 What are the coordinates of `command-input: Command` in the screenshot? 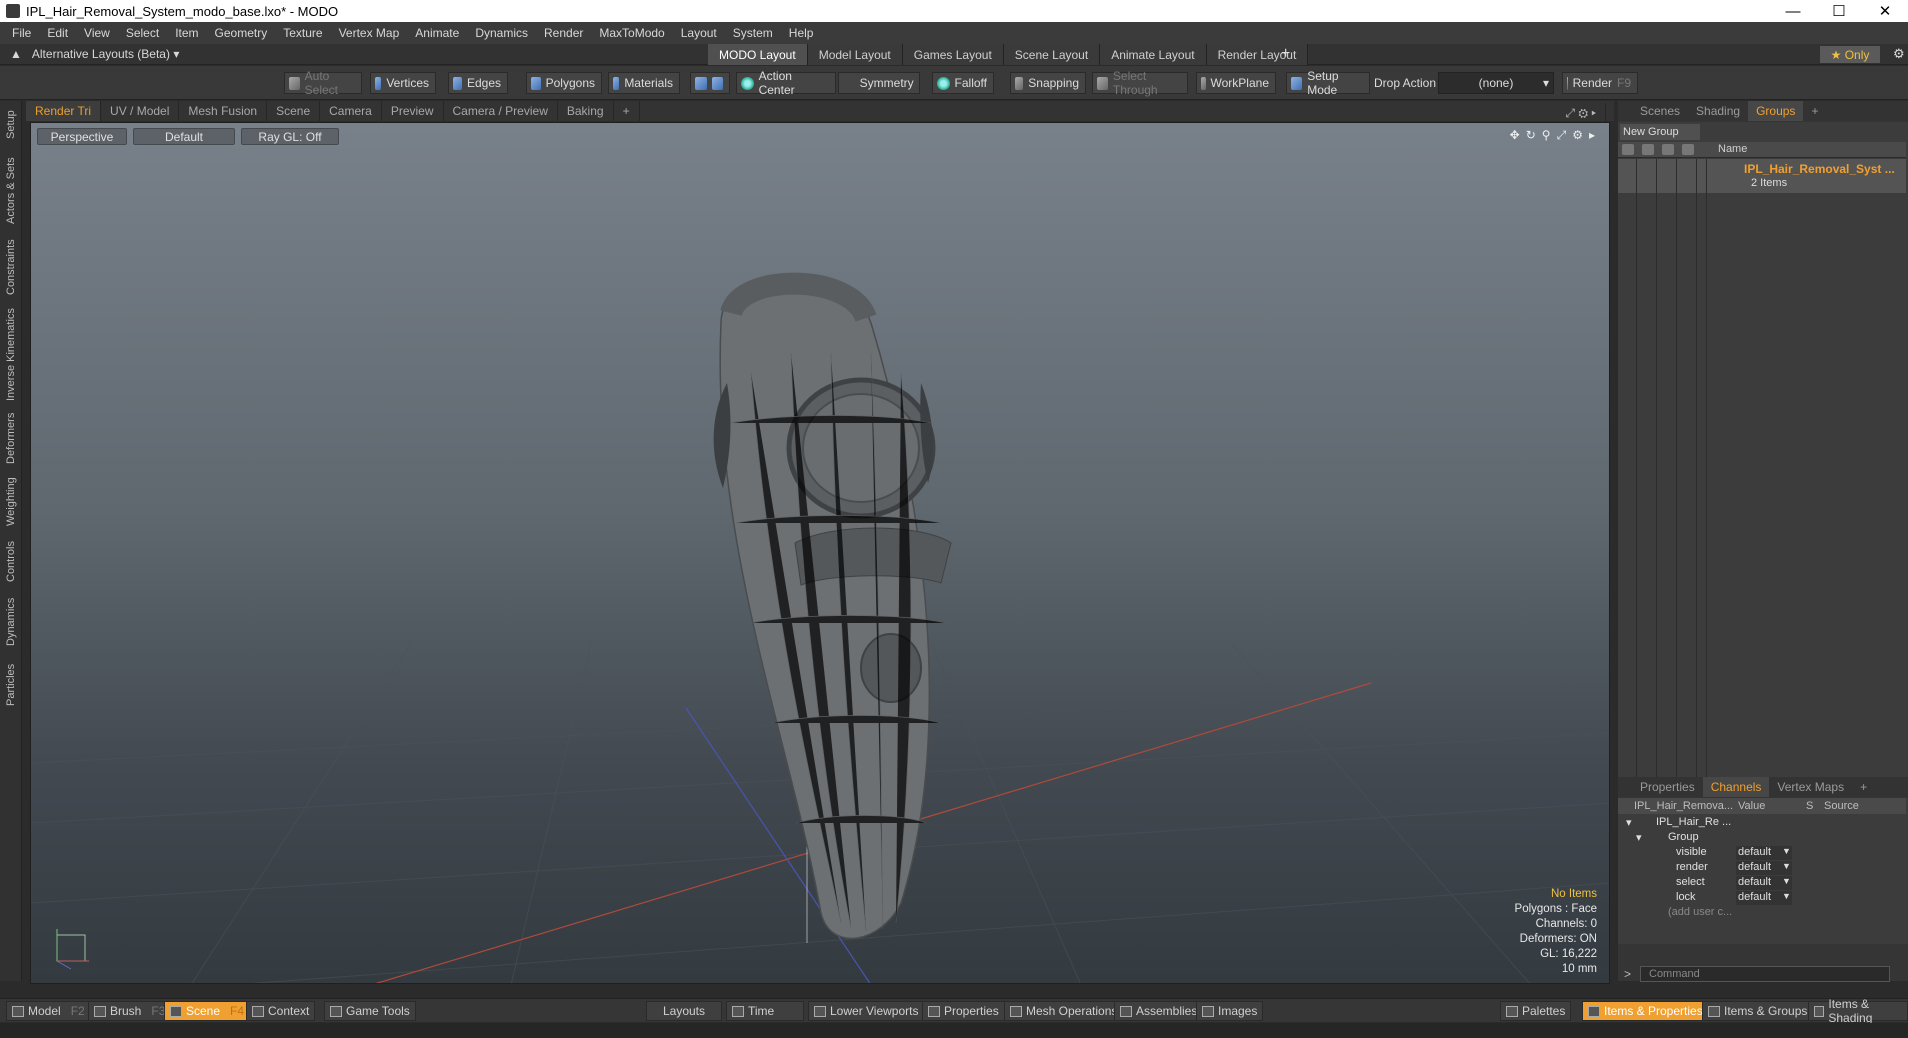 It's located at (1765, 974).